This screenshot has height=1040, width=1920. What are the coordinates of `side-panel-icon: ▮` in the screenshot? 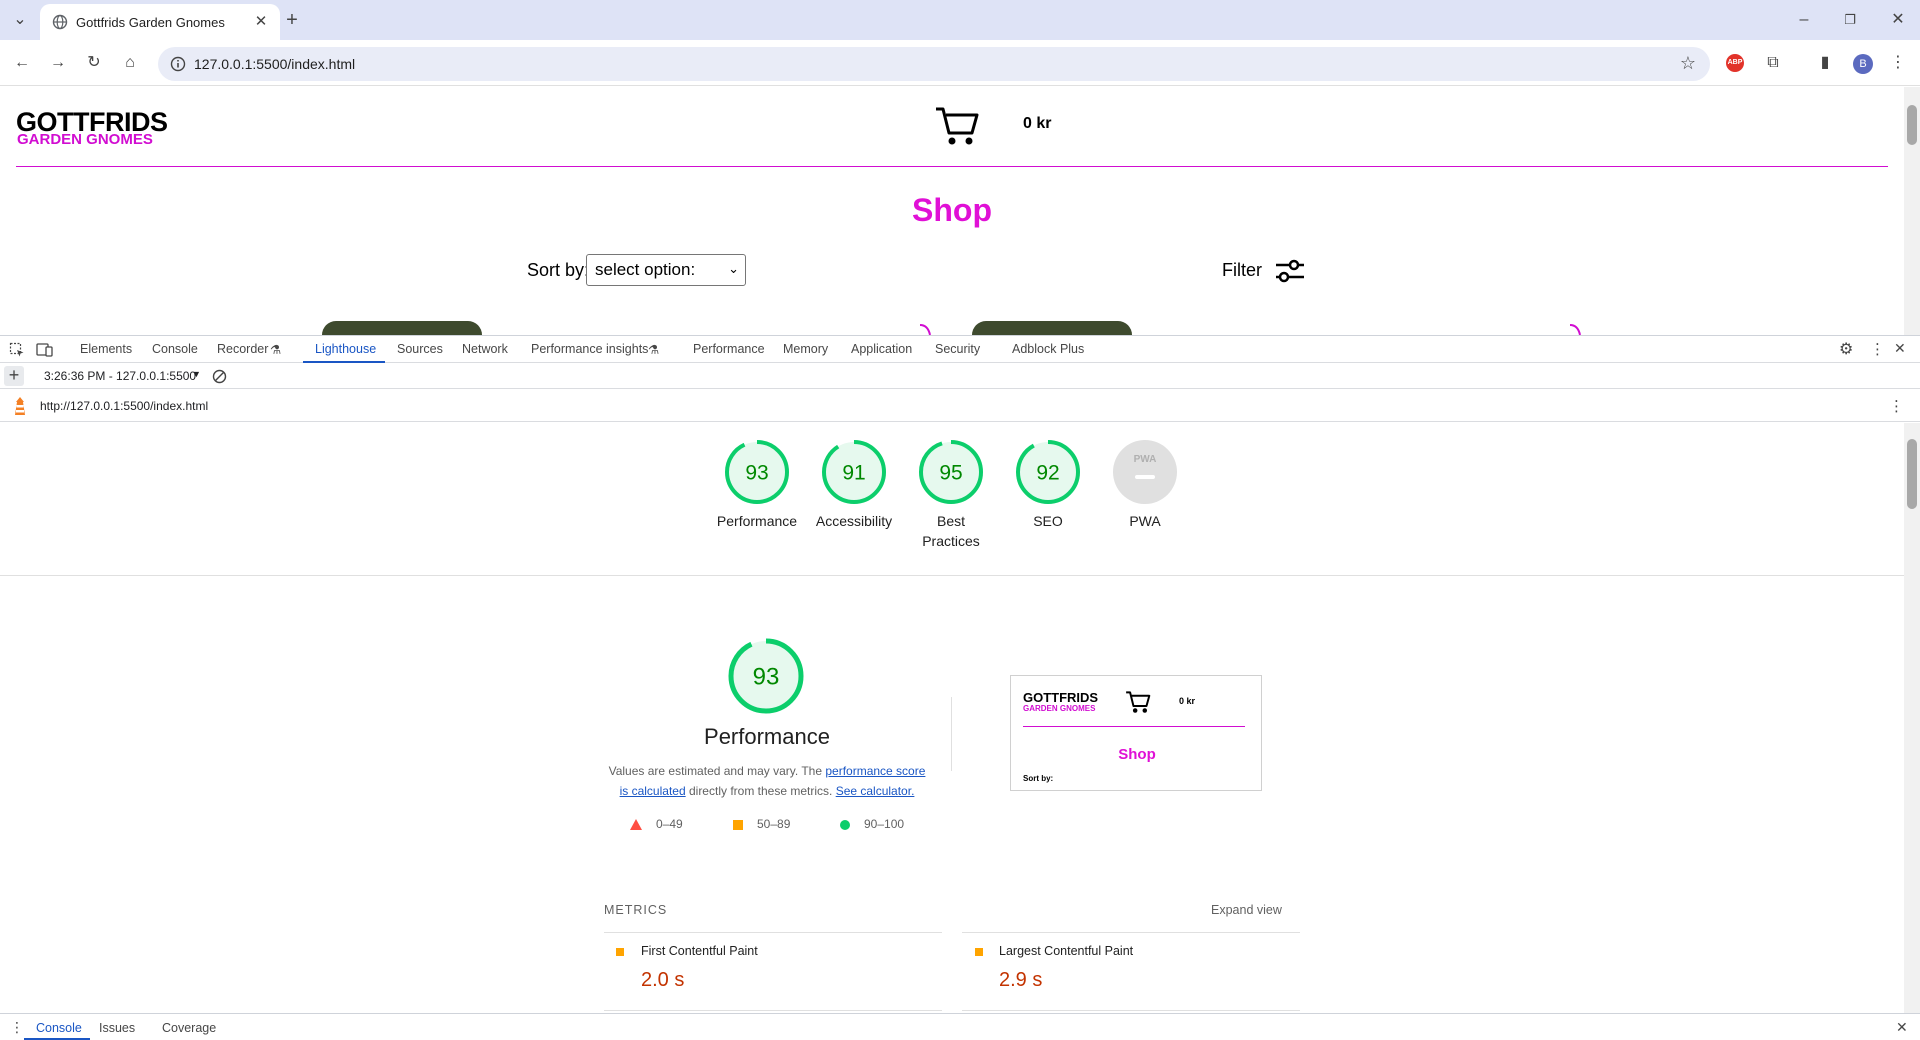 It's located at (1825, 63).